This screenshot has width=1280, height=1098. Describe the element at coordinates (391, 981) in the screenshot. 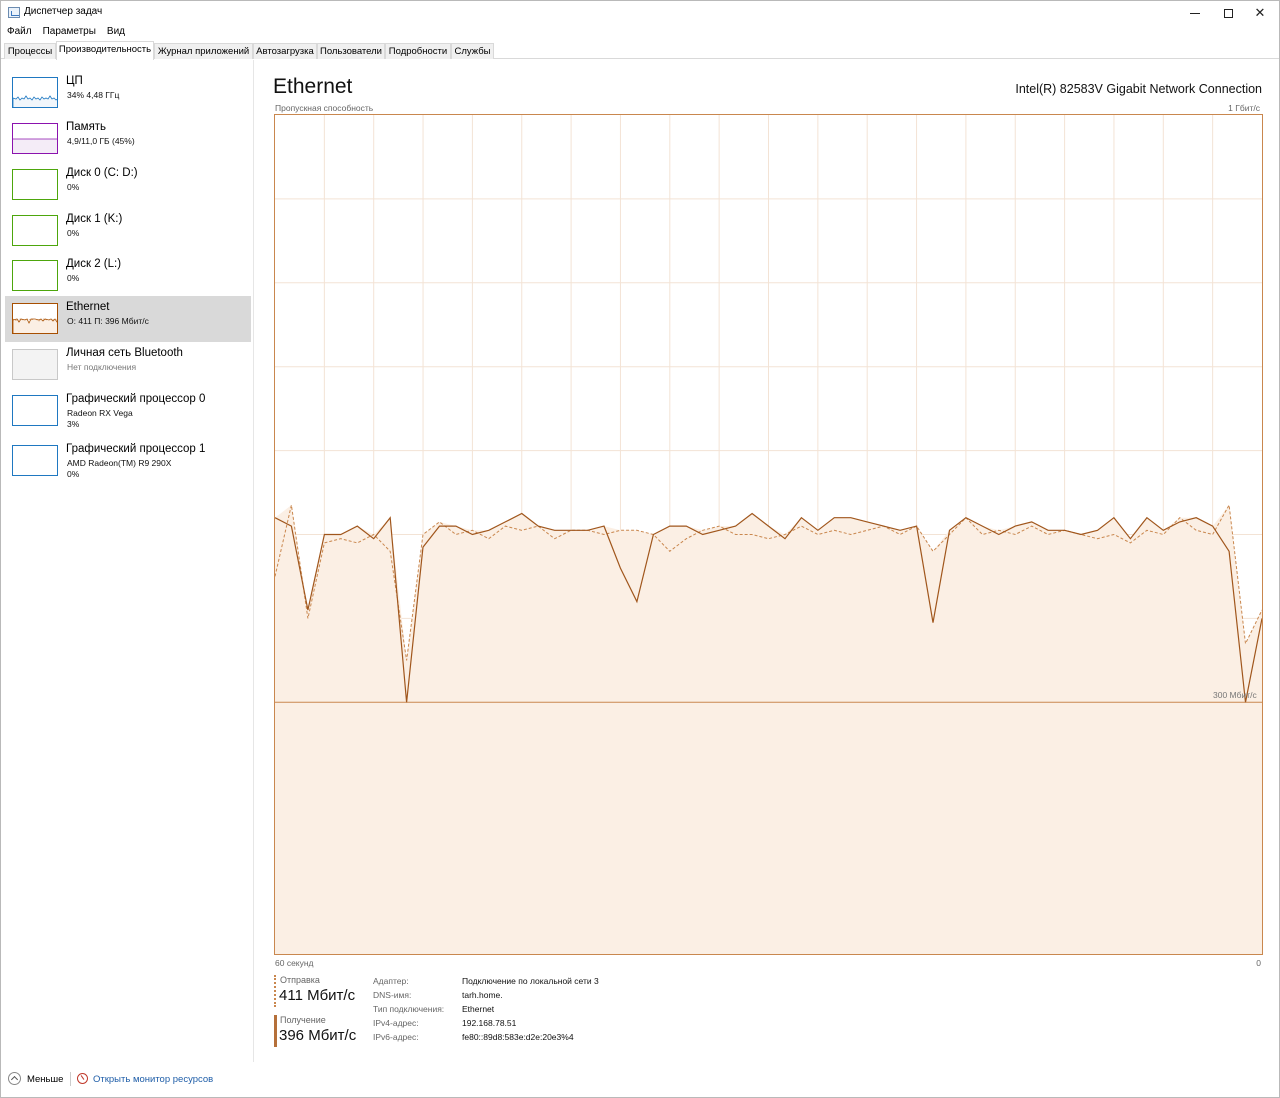

I see `adapter-label: Адаптер:` at that location.